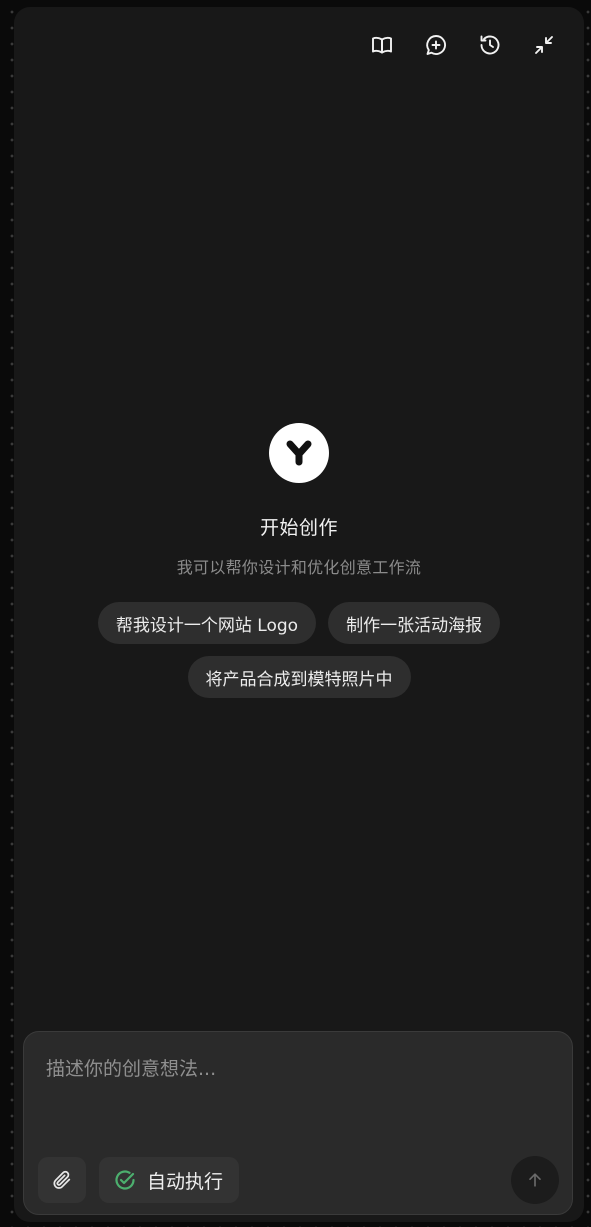 The width and height of the screenshot is (591, 1227). Describe the element at coordinates (299, 677) in the screenshot. I see `suggestion-chip: 将产品合成到模特照片中` at that location.